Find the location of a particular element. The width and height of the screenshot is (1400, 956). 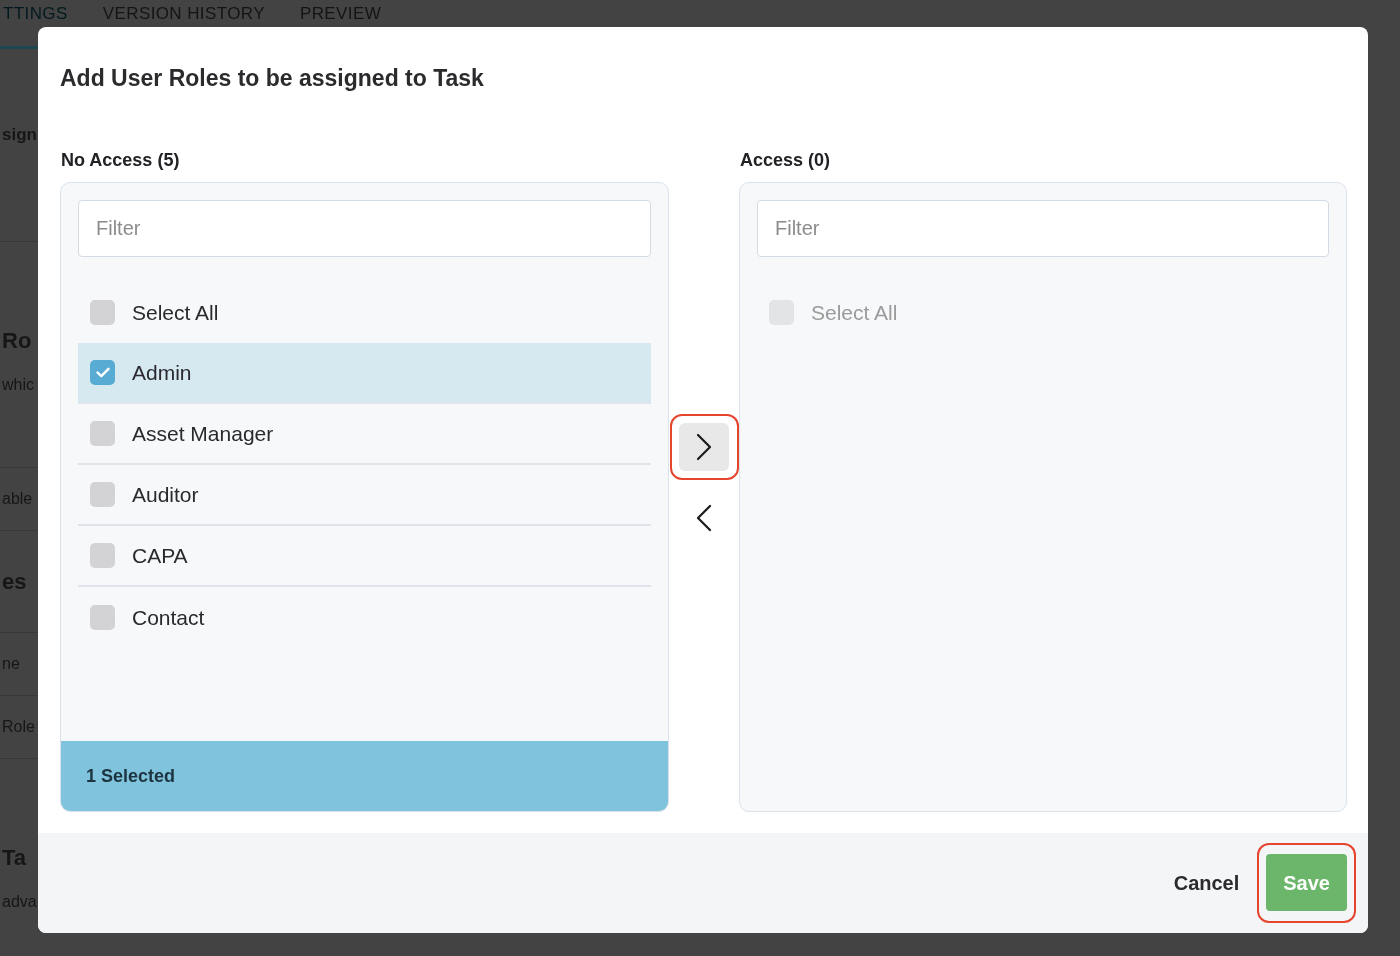

list-item: Asset Manager is located at coordinates (364, 434).